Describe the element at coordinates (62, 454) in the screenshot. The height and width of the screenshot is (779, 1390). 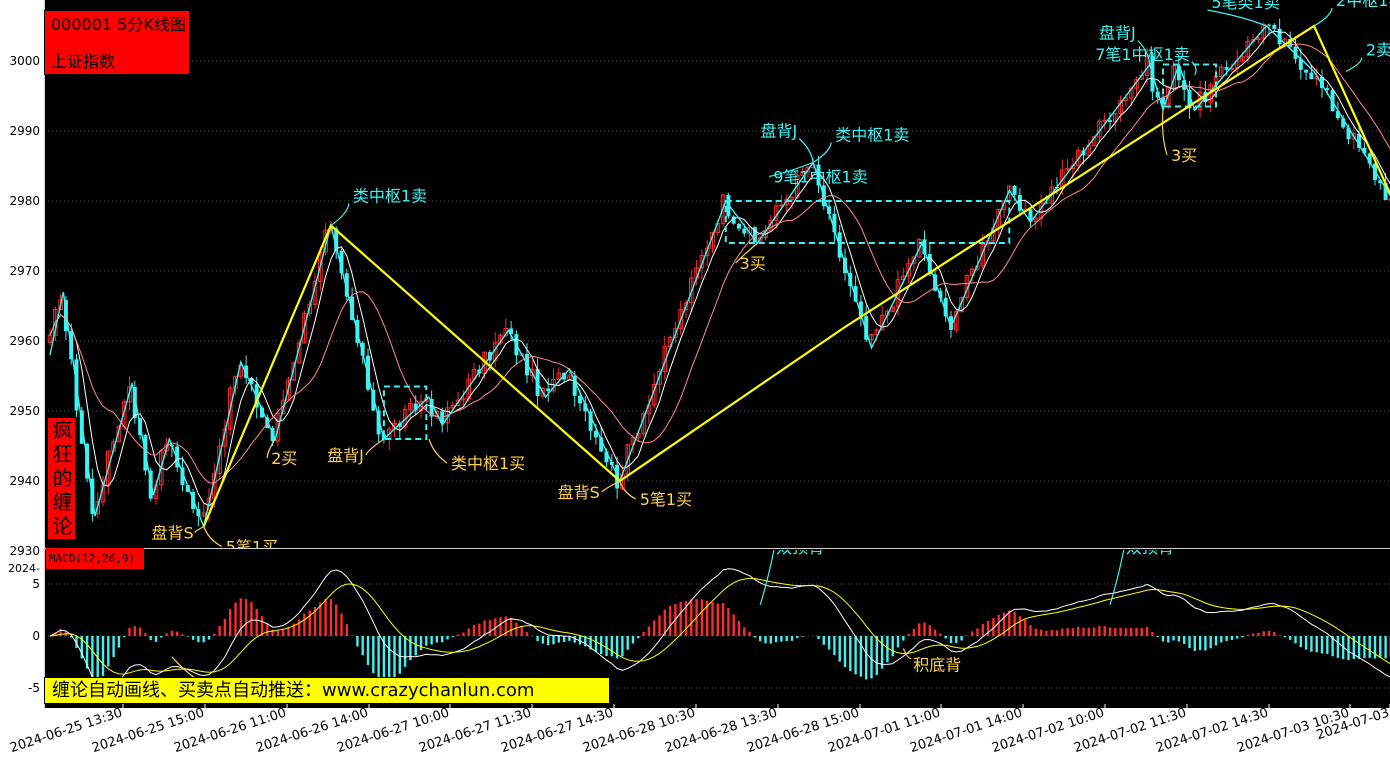
I see `brand-char: 狂` at that location.